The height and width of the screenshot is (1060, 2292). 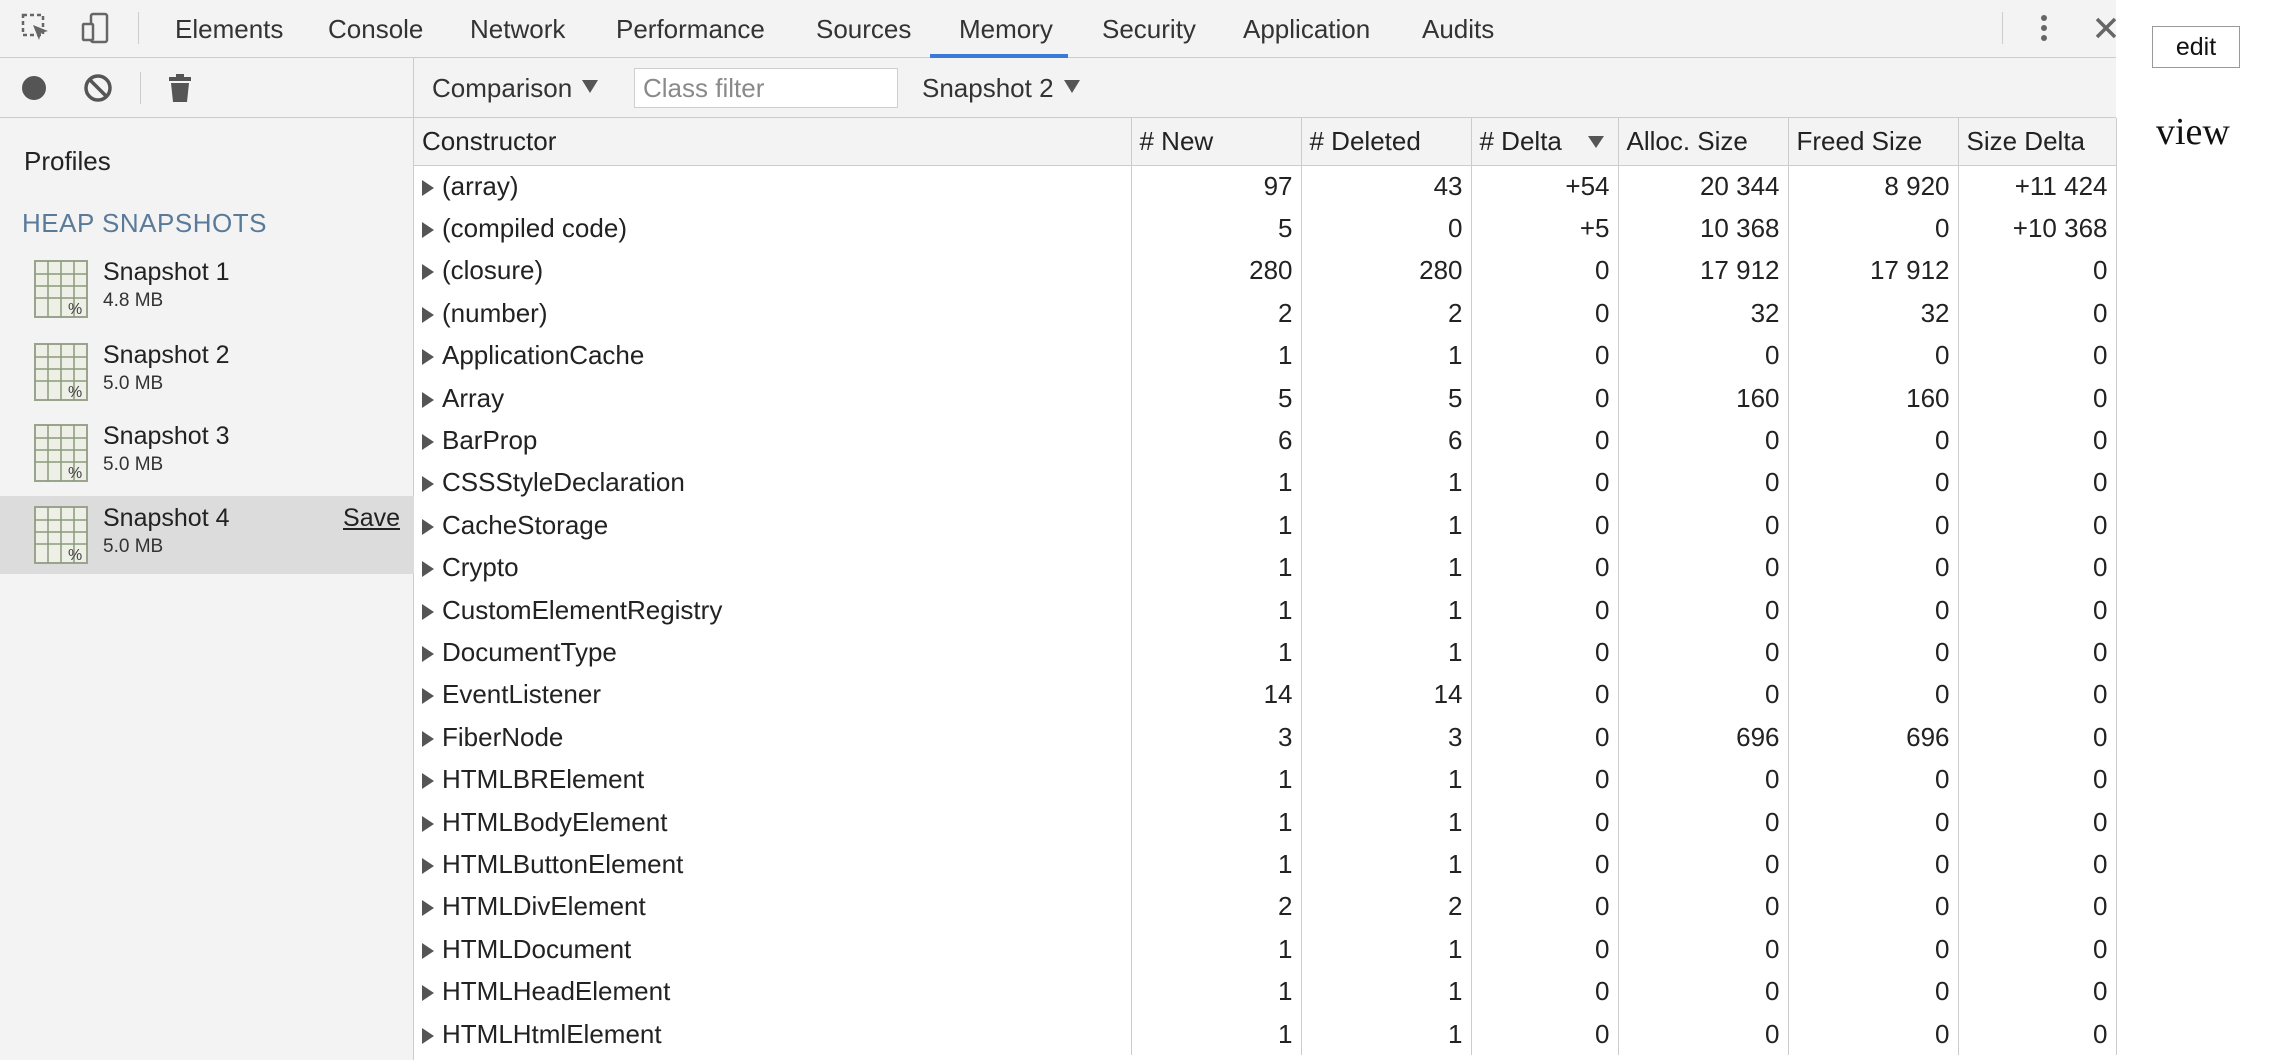 What do you see at coordinates (1006, 29) in the screenshot?
I see `tab-memory: Memory` at bounding box center [1006, 29].